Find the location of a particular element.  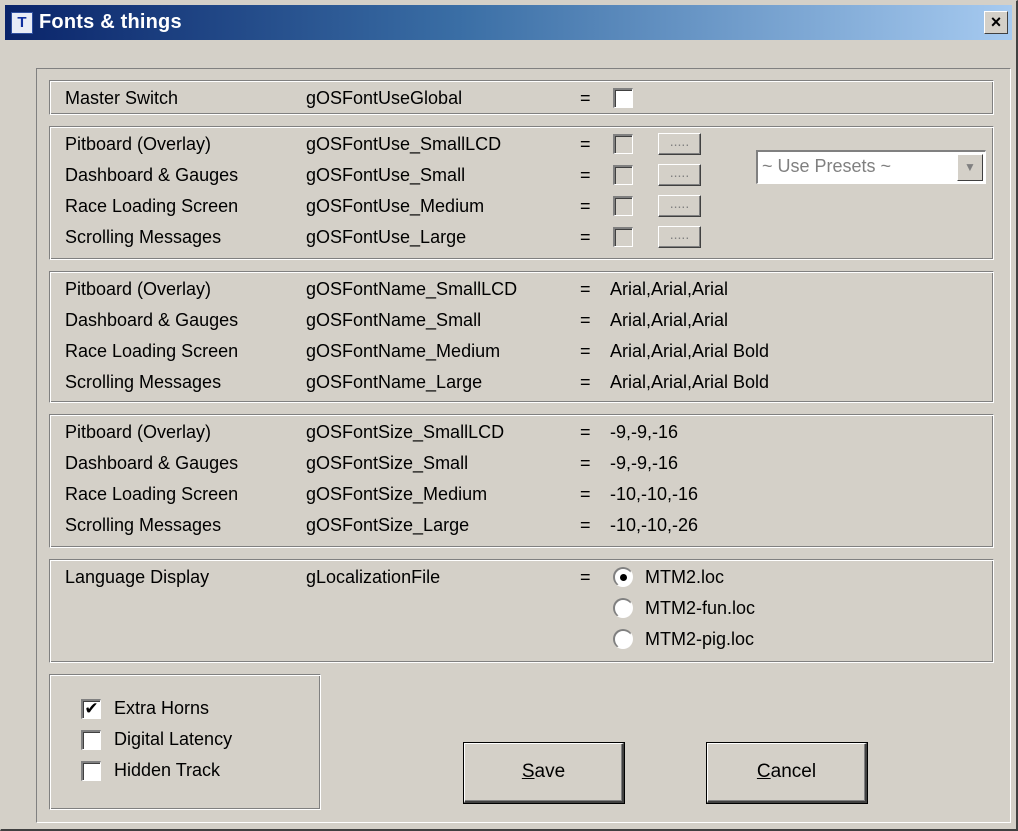

close-button: × is located at coordinates (996, 22).